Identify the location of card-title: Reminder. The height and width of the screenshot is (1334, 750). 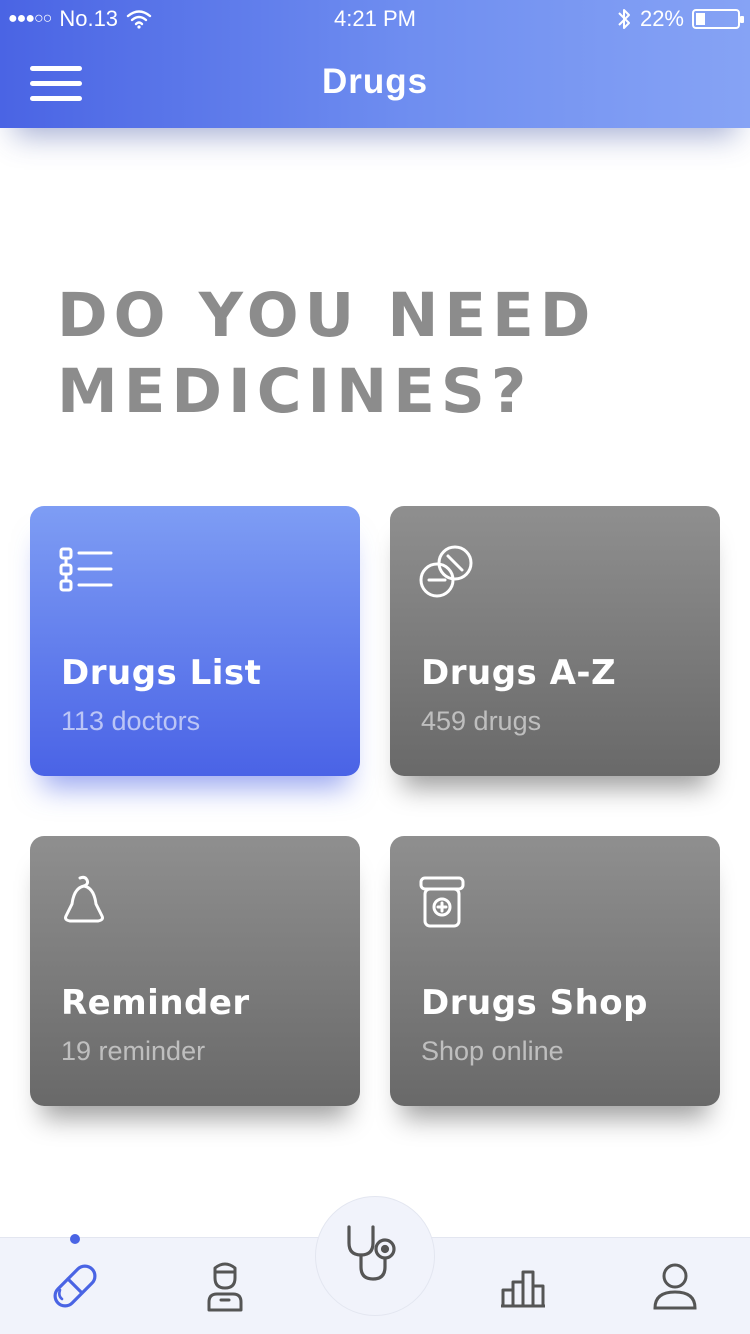
(155, 1003).